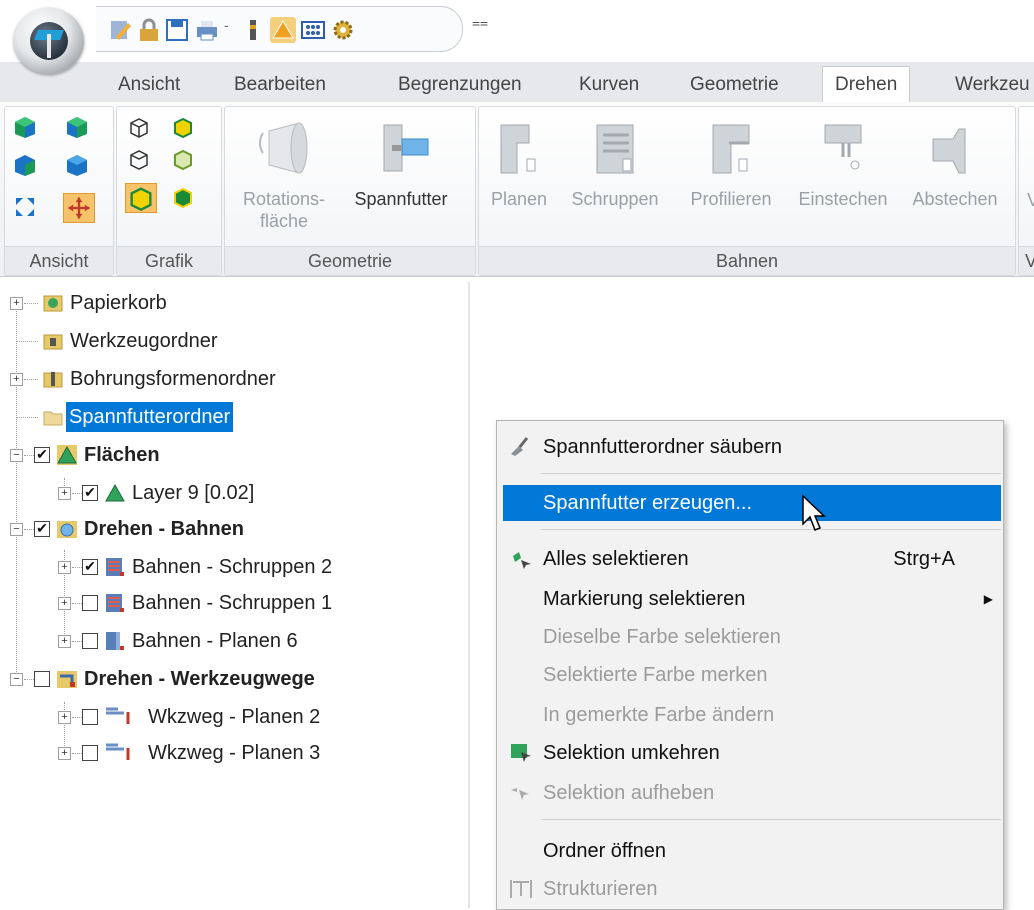 The image size is (1034, 910). Describe the element at coordinates (771, 529) in the screenshot. I see `menu-separator` at that location.